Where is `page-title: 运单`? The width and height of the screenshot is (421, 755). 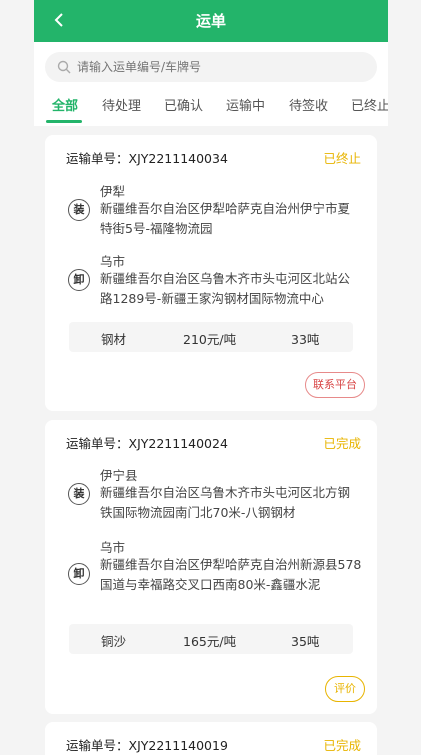
page-title: 运单 is located at coordinates (210, 21).